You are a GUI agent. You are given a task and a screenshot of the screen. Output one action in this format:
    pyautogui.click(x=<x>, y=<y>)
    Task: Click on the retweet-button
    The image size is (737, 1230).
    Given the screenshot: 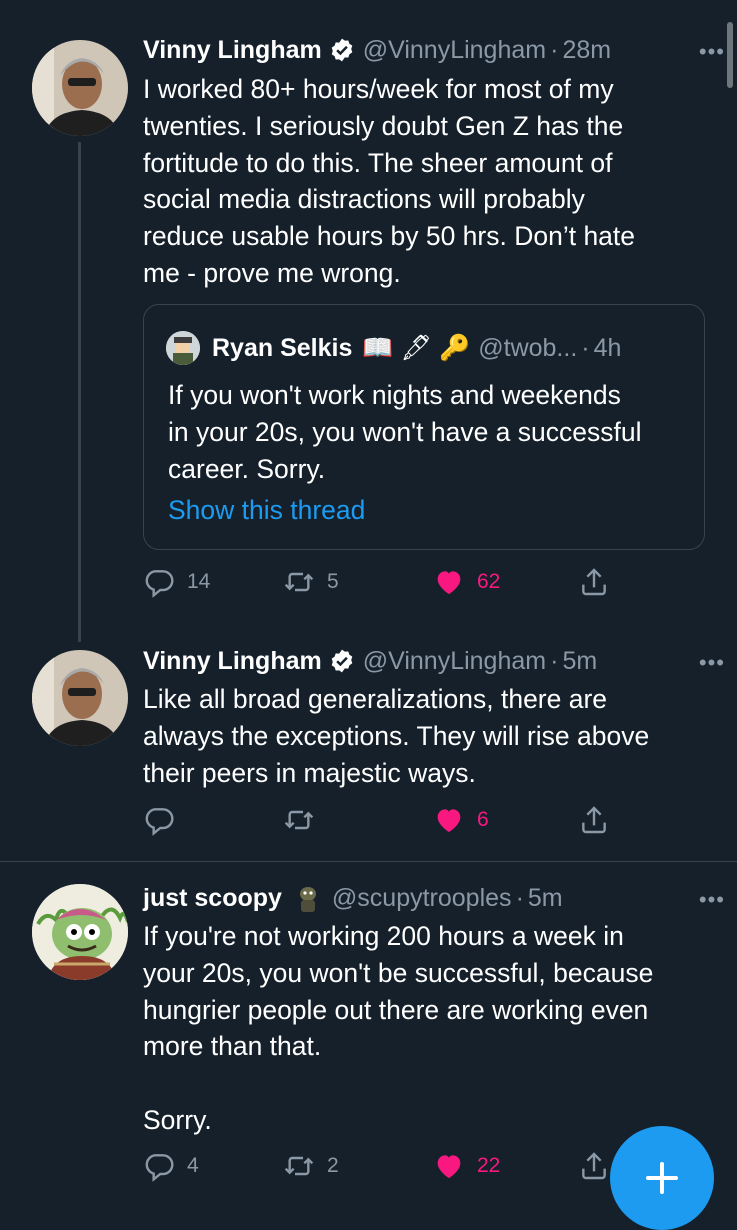 What is the action you would take?
    pyautogui.click(x=305, y=820)
    